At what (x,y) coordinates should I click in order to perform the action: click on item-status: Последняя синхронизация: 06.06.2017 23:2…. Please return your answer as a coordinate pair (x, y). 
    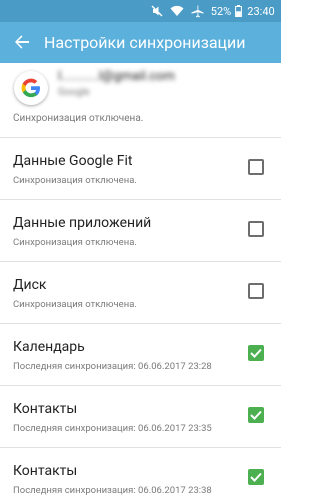
    Looking at the image, I should click on (112, 366).